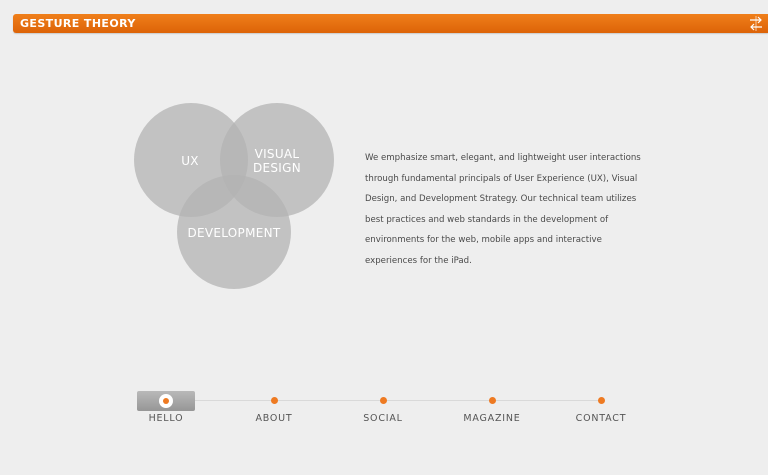 Image resolution: width=768 pixels, height=475 pixels. I want to click on active-indicator-dot, so click(166, 401).